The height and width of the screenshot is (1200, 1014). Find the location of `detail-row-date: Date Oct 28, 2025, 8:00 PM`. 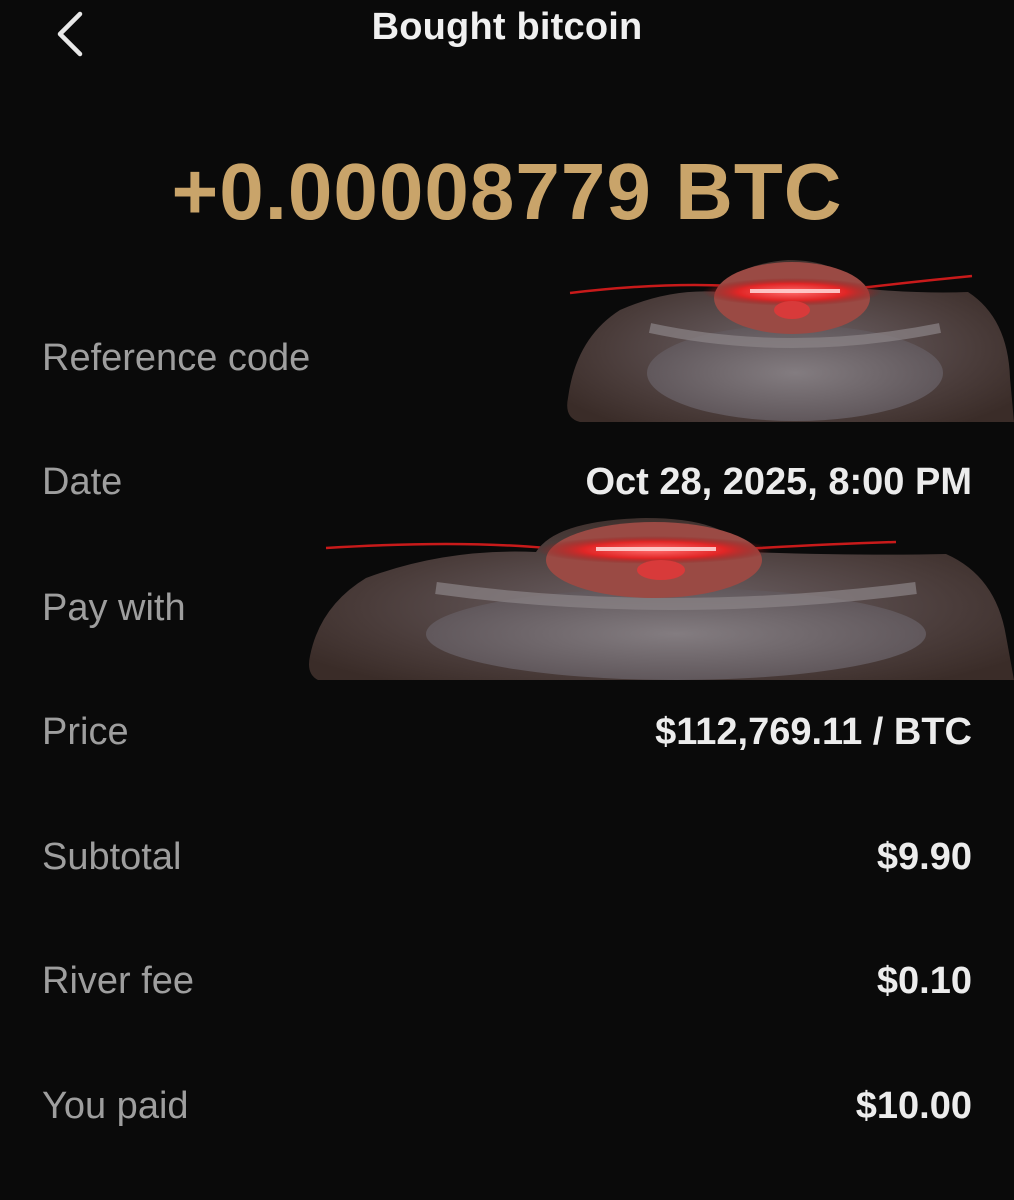

detail-row-date: Date Oct 28, 2025, 8:00 PM is located at coordinates (507, 482).